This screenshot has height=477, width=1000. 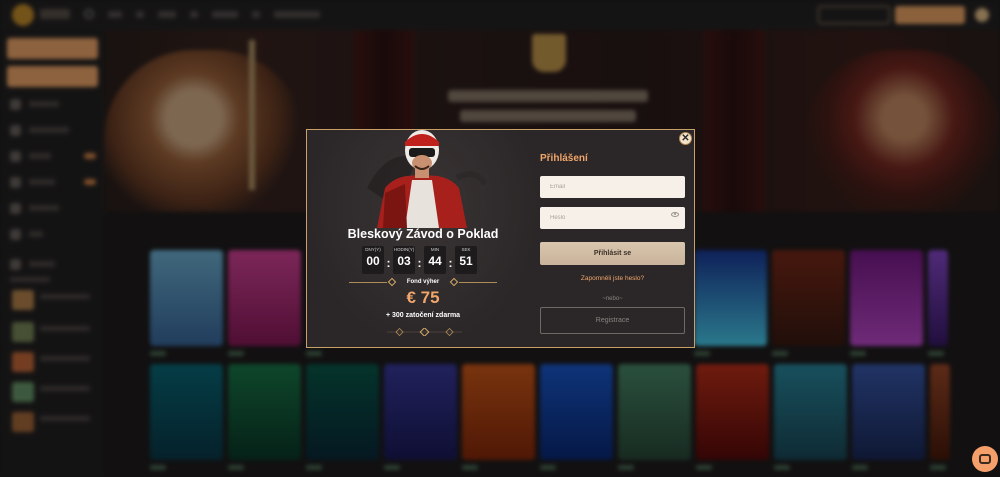 What do you see at coordinates (564, 158) in the screenshot?
I see `login-title: Přihlášení` at bounding box center [564, 158].